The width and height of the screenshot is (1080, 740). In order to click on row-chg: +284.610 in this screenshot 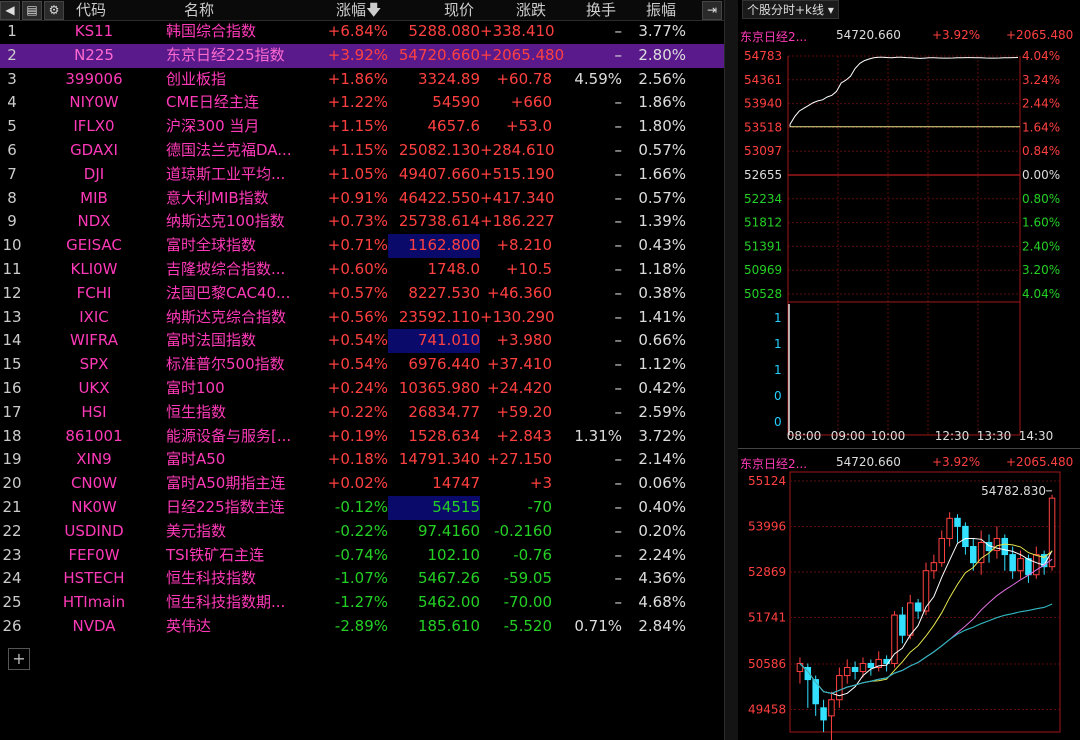, I will do `click(517, 150)`.